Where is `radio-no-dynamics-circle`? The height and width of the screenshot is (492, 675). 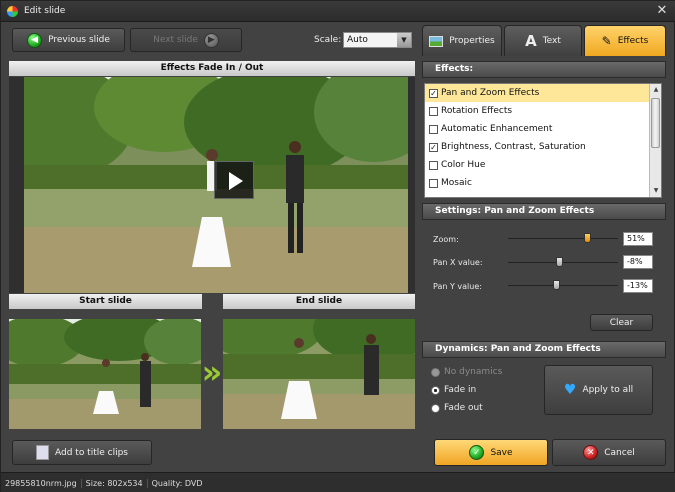 radio-no-dynamics-circle is located at coordinates (435, 372).